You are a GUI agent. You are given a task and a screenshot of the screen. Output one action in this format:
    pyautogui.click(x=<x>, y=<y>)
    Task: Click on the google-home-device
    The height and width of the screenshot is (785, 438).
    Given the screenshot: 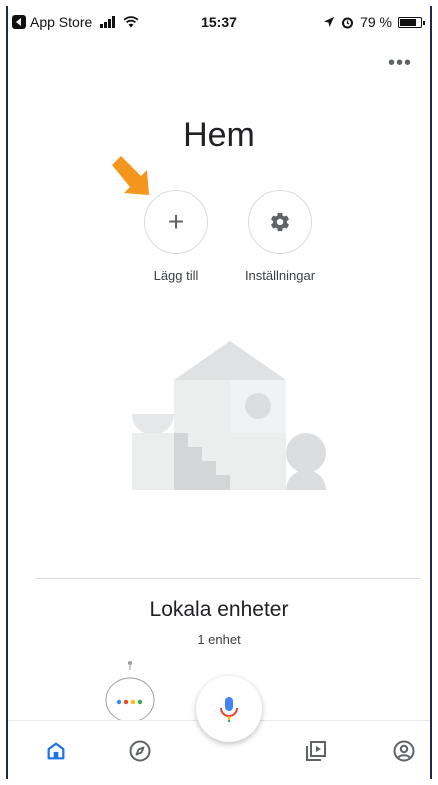 What is the action you would take?
    pyautogui.click(x=130, y=690)
    